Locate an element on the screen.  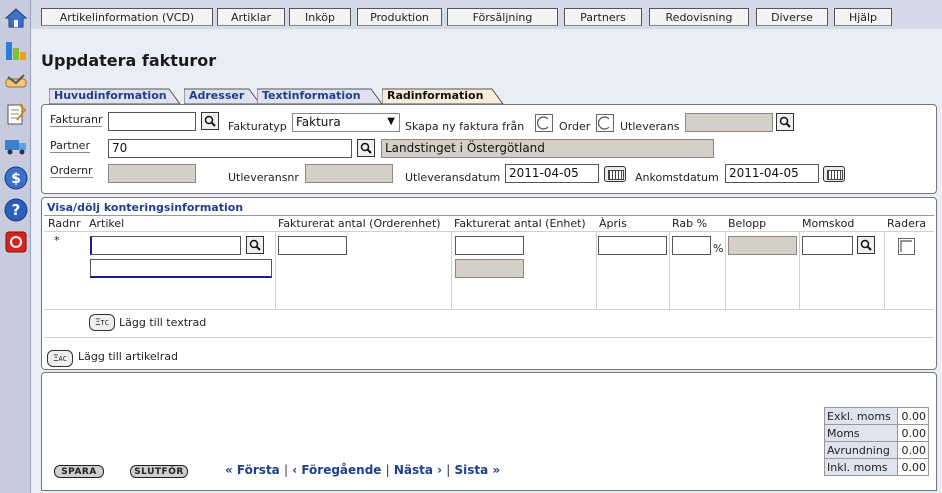
belopp-field is located at coordinates (762, 245).